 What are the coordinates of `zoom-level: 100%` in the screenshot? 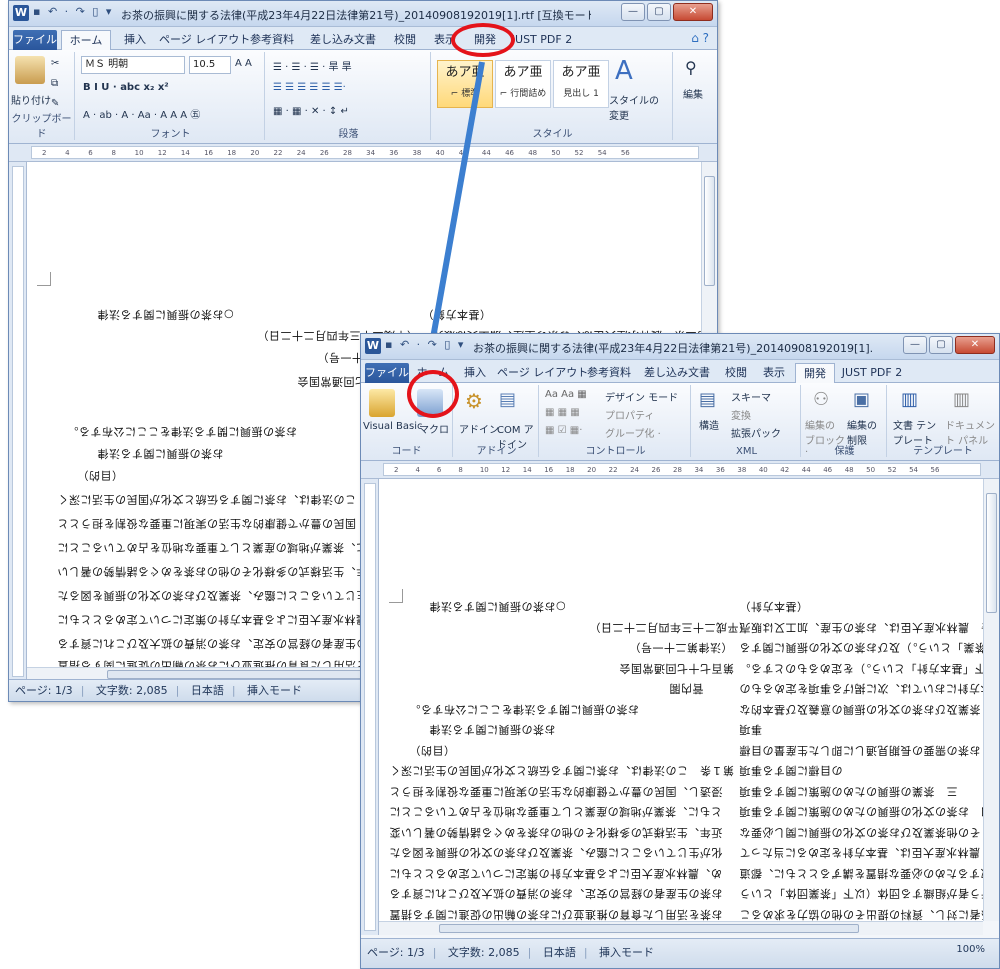 It's located at (970, 950).